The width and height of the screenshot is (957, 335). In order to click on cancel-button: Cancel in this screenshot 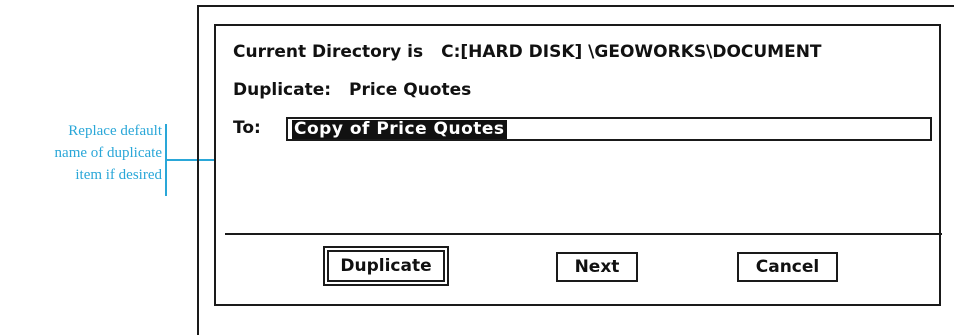, I will do `click(787, 267)`.